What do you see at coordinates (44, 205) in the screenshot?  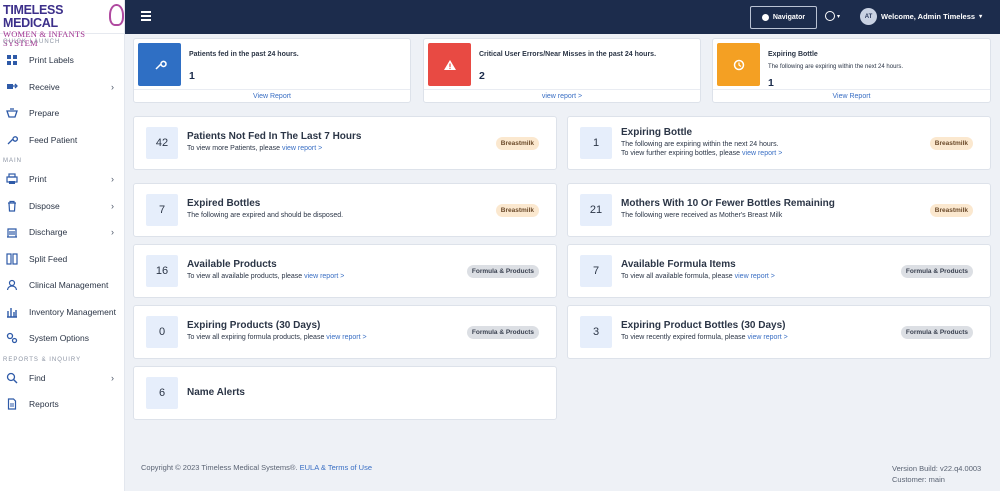 I see `sidebar-item-label: Dispose` at bounding box center [44, 205].